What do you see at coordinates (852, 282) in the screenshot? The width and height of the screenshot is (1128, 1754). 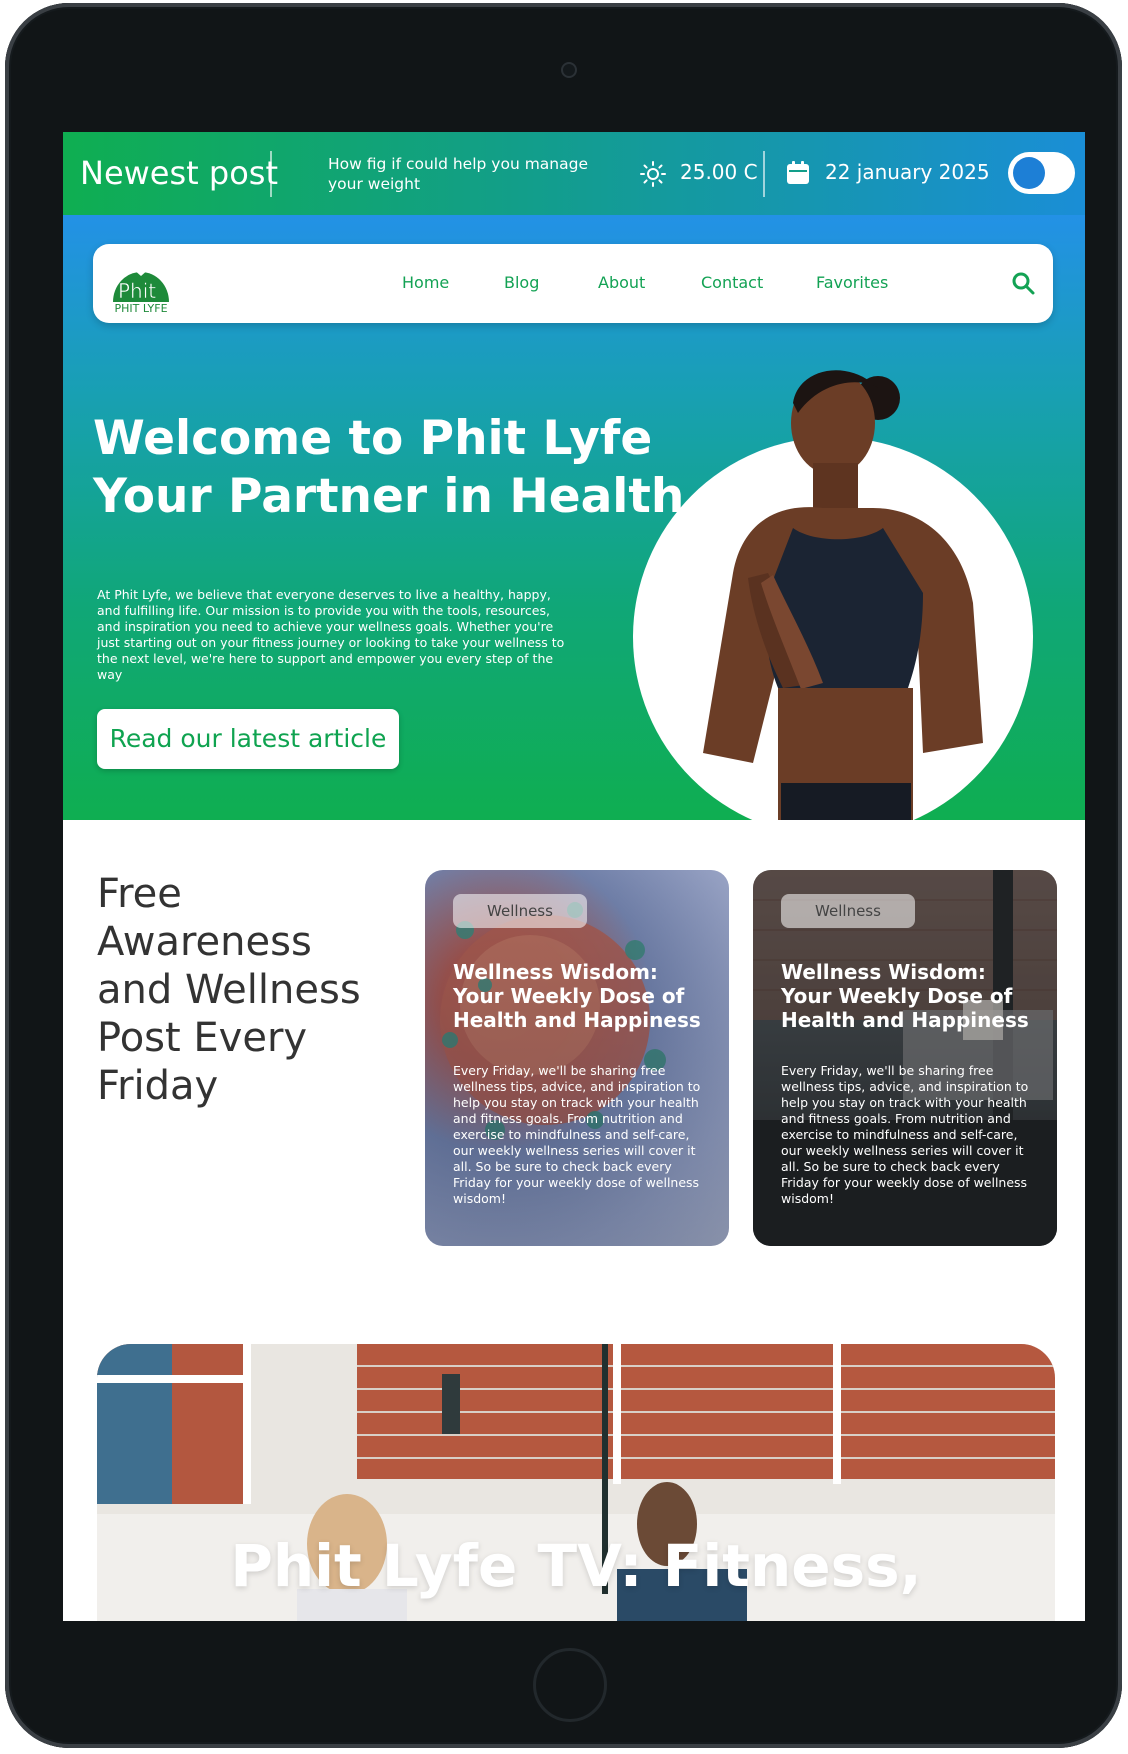 I see `nav-favorites: Favorites` at bounding box center [852, 282].